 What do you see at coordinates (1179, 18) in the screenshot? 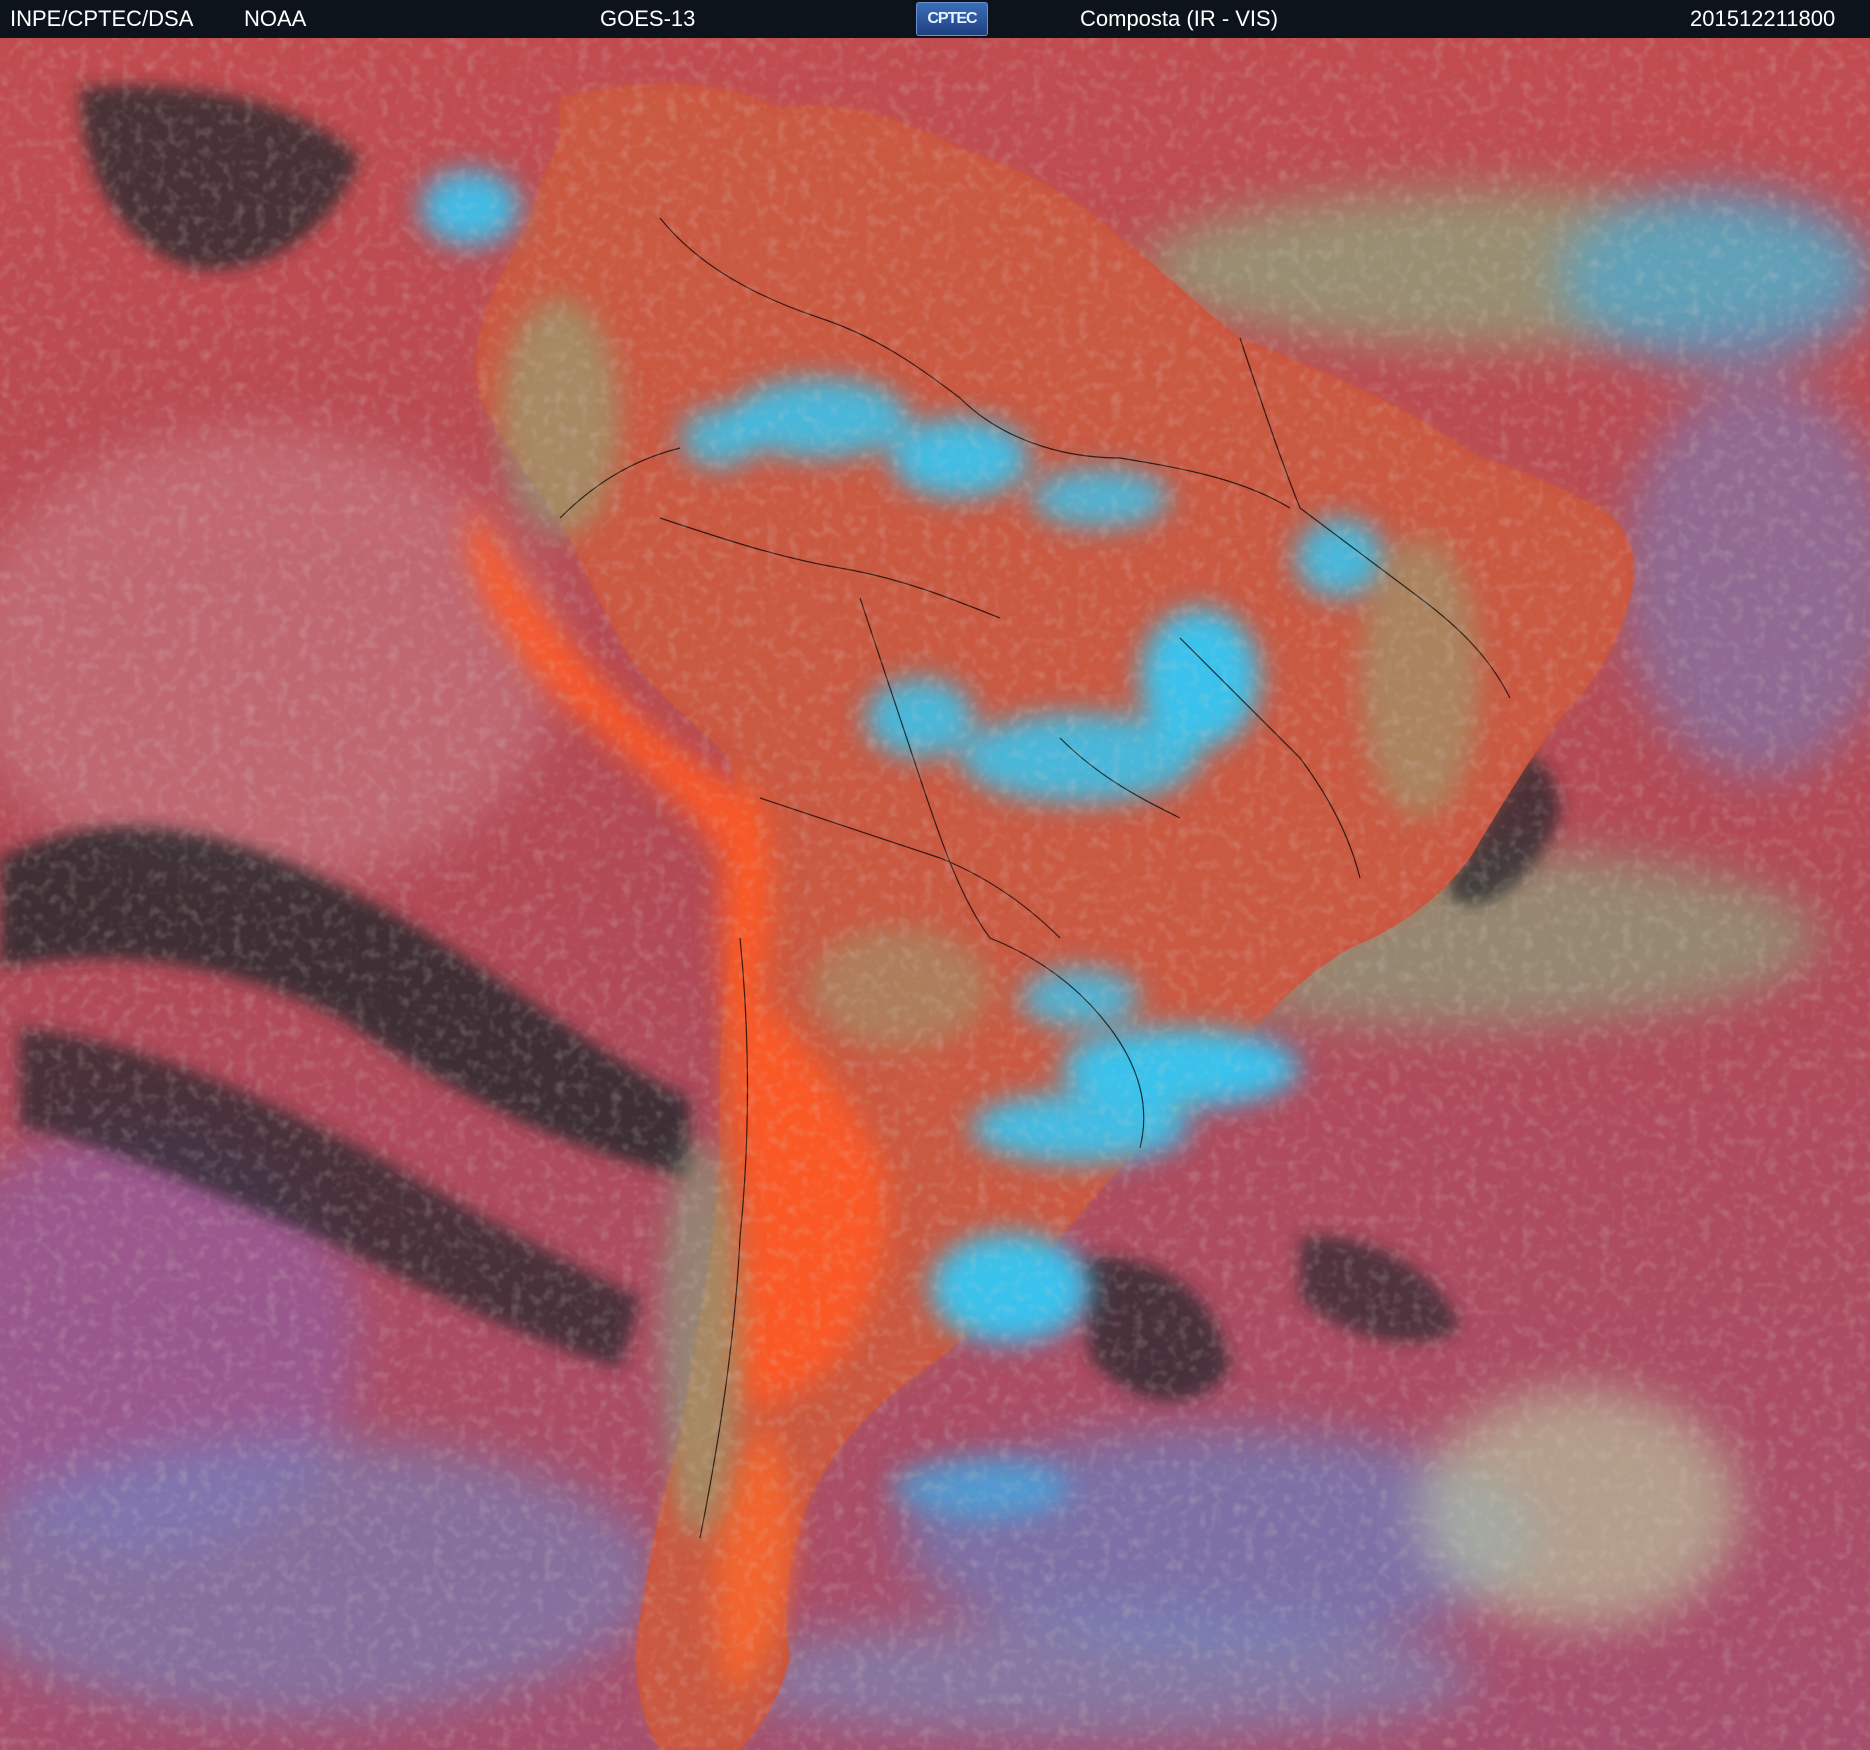
I see `product-label: Composta (IR - VIS)` at bounding box center [1179, 18].